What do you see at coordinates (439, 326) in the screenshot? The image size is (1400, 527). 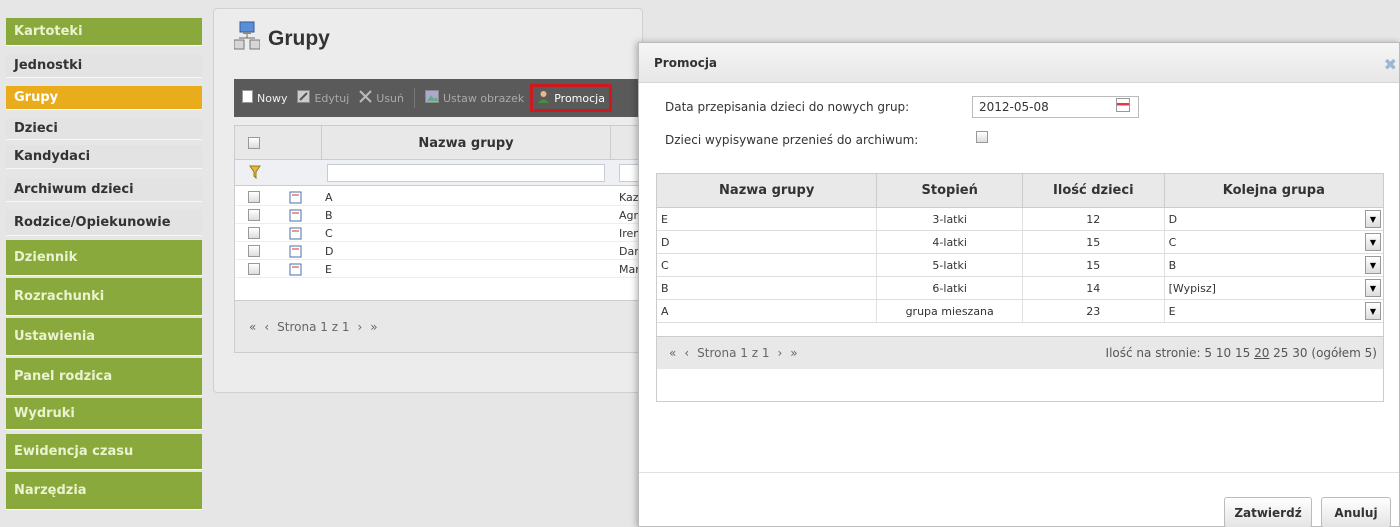 I see `grid-pager: « ‹ Strona 1 z 1 › »` at bounding box center [439, 326].